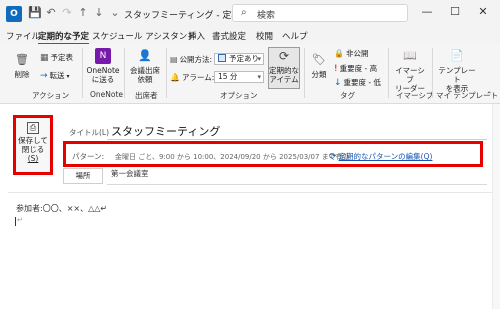  Describe the element at coordinates (339, 53) in the screenshot. I see `lock-icon: 🔒` at that location.